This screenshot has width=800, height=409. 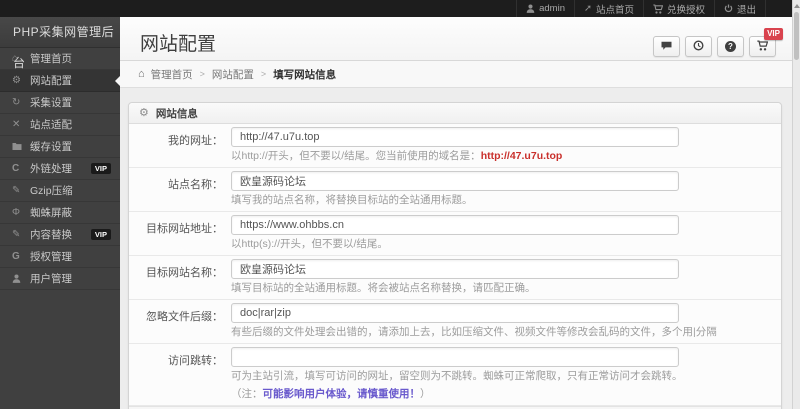 I want to click on sidebar-item-external-links: C 外链处理 VIP, so click(x=60, y=169).